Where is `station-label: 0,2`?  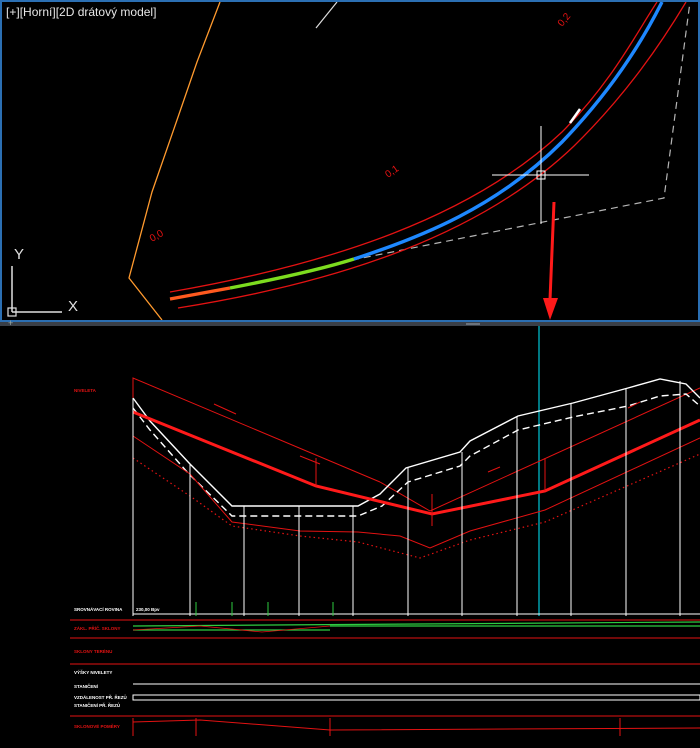 station-label: 0,2 is located at coordinates (565, 20).